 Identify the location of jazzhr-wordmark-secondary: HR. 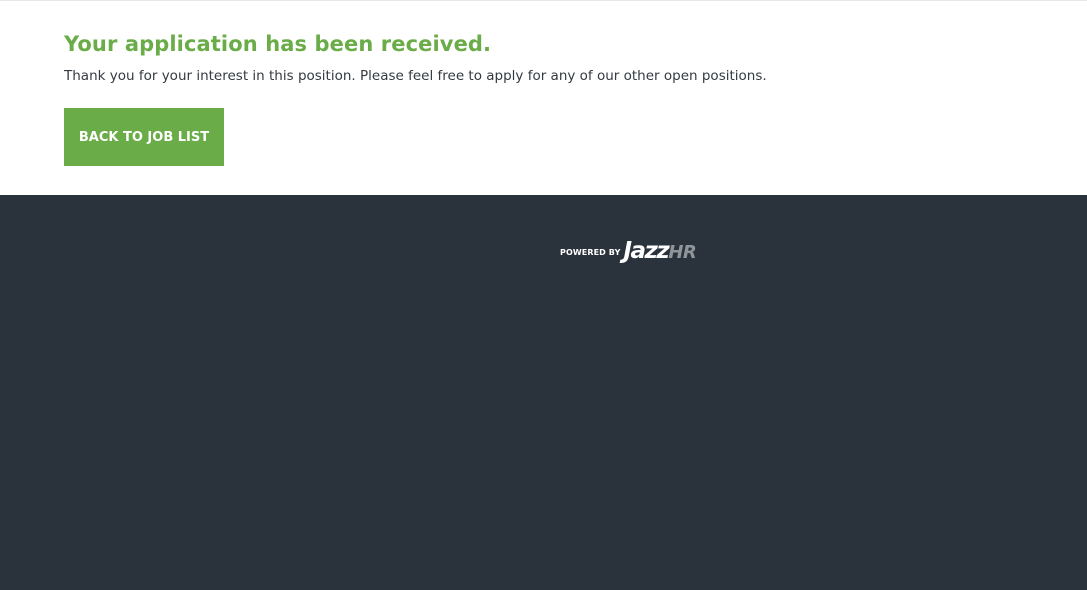
(682, 252).